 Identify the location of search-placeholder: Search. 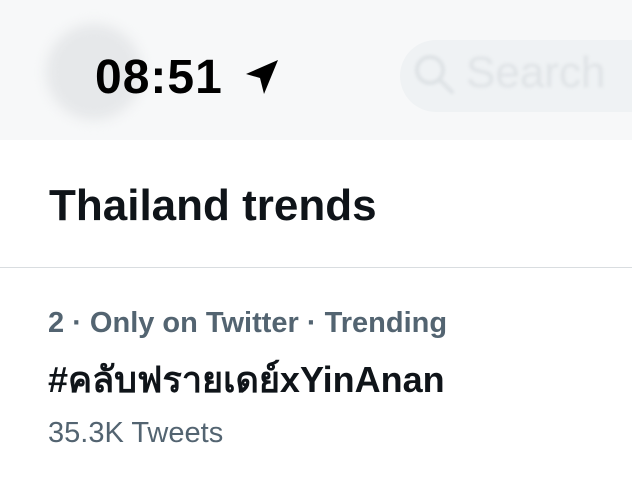
(536, 72).